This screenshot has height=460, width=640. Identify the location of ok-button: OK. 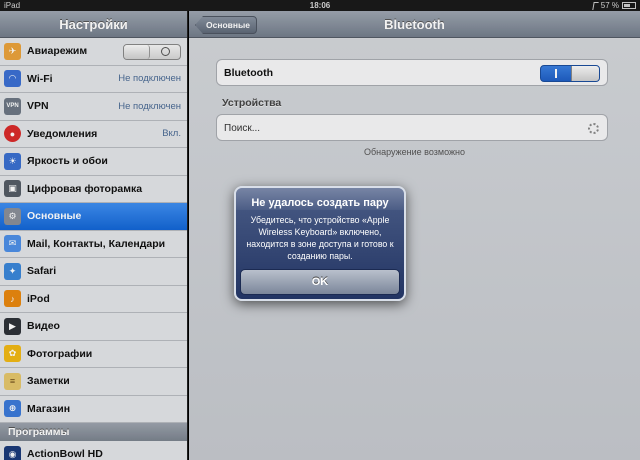
(320, 282).